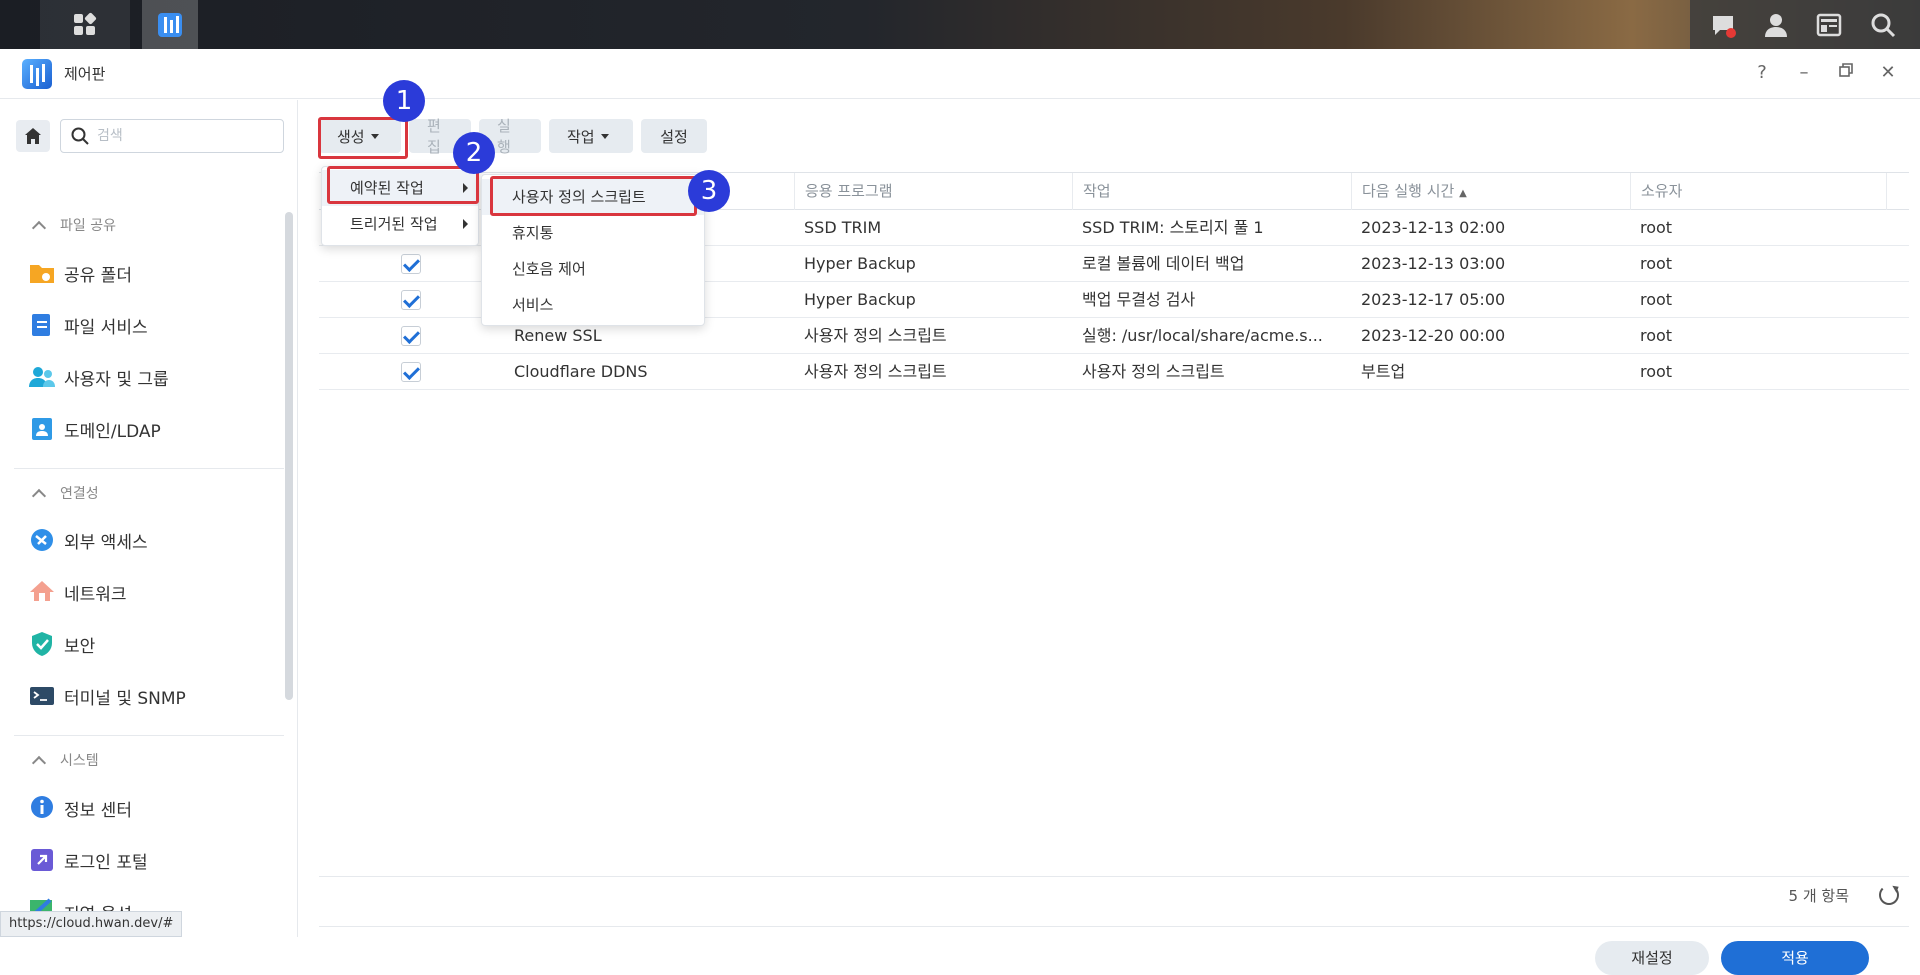  I want to click on sidebar-item-security: 보안, so click(61, 644).